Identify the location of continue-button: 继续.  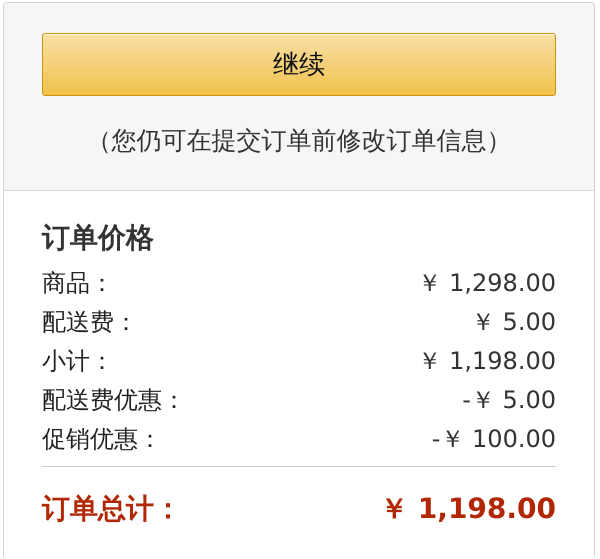
(299, 64).